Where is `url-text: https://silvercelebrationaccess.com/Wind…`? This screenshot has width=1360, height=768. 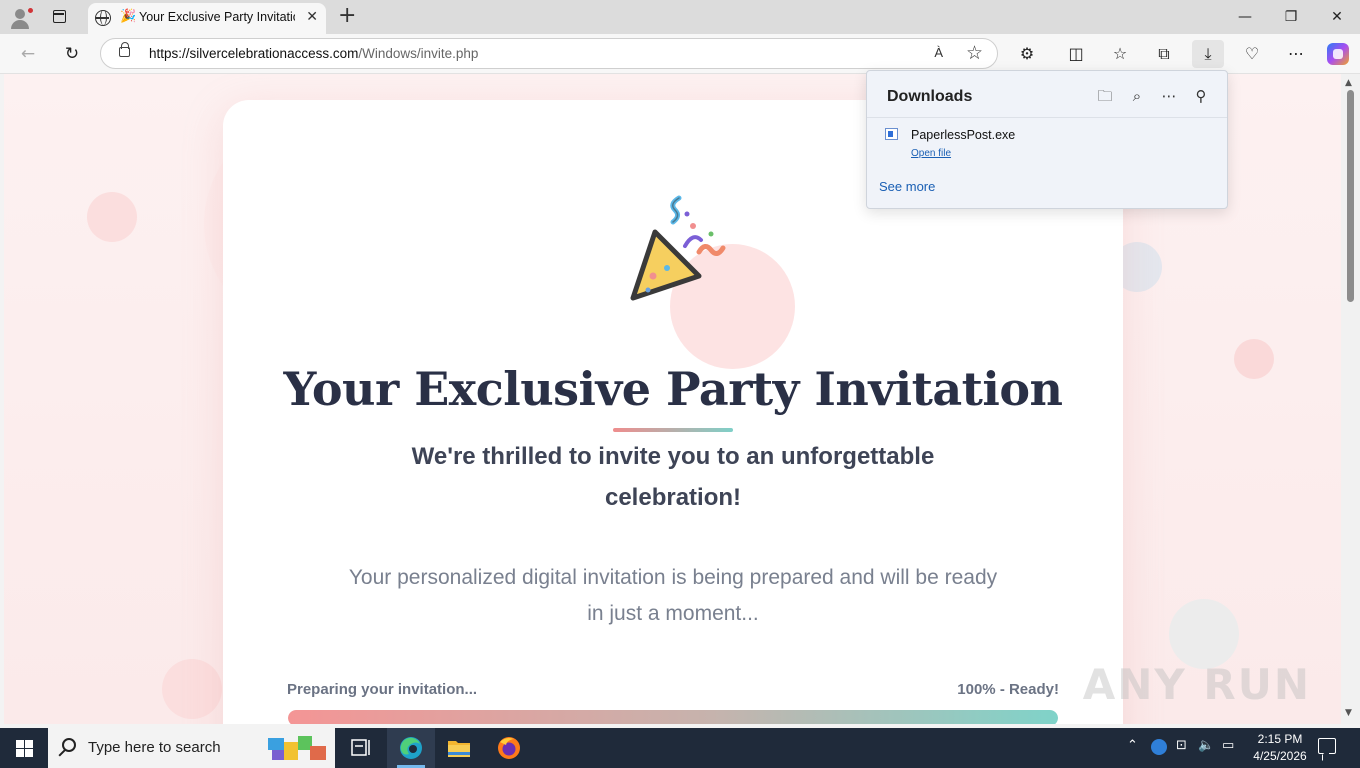
url-text: https://silvercelebrationaccess.com/Wind… is located at coordinates (313, 53).